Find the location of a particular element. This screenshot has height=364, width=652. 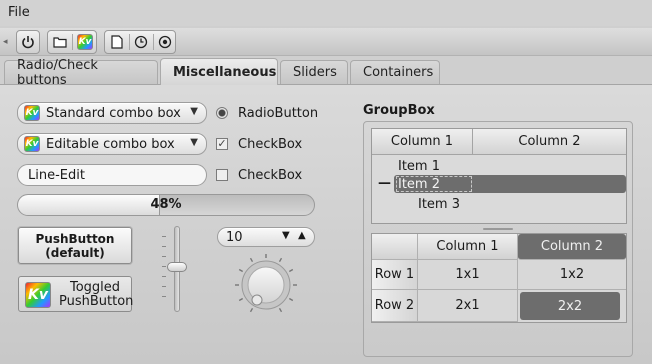

tree-item-selected: Item 2 is located at coordinates (419, 184).